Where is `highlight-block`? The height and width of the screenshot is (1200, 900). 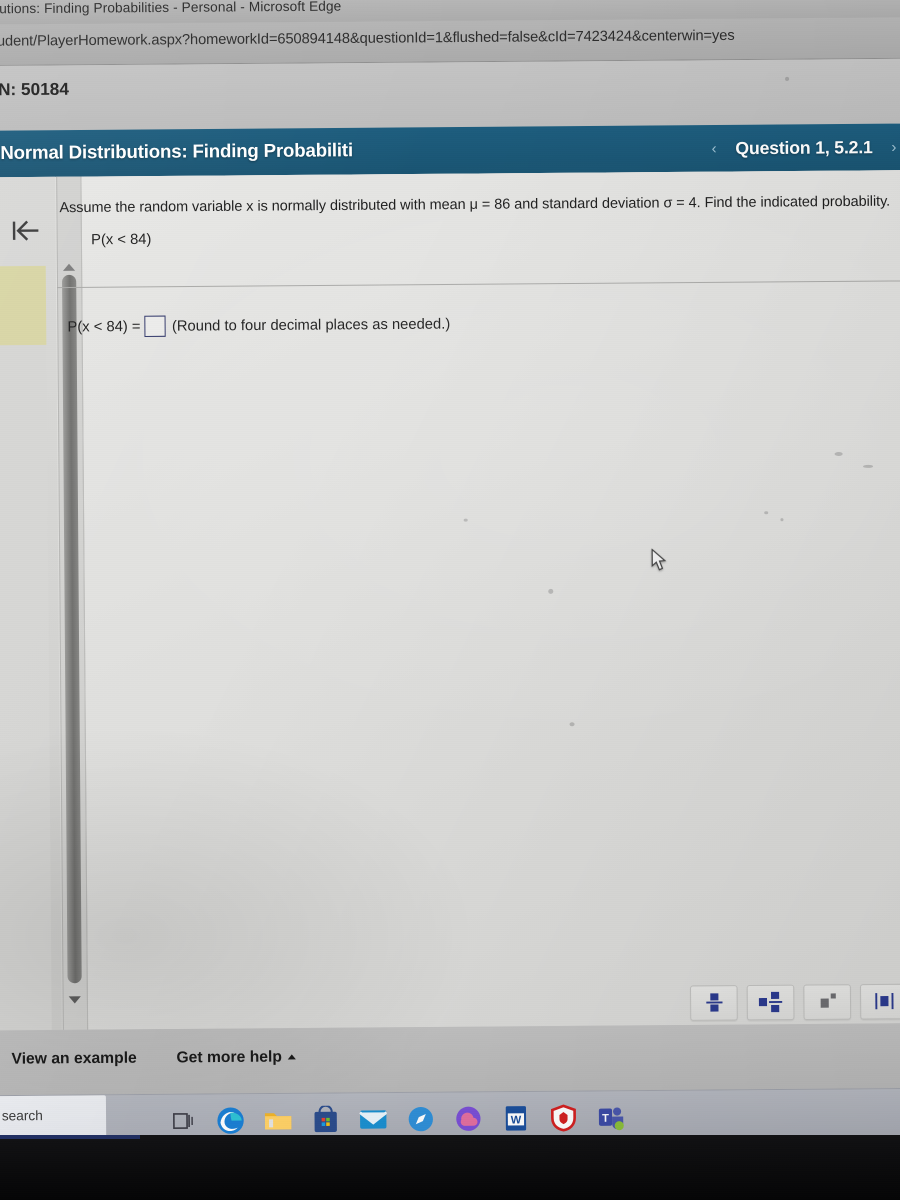
highlight-block is located at coordinates (23, 305).